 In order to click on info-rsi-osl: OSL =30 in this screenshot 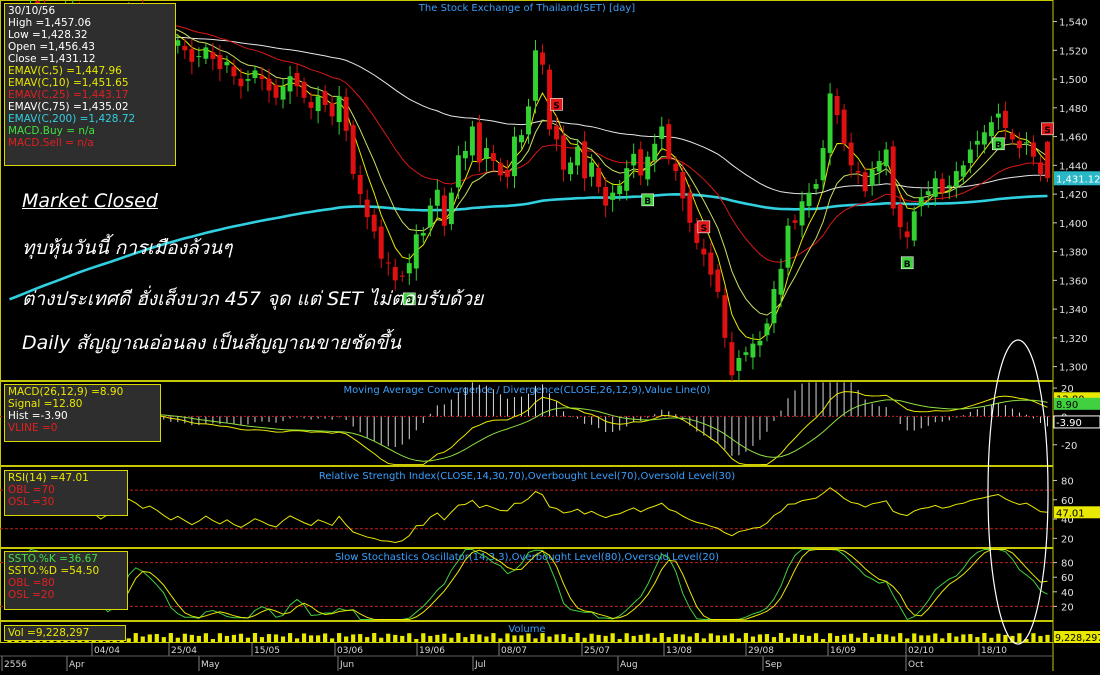, I will do `click(31, 502)`.